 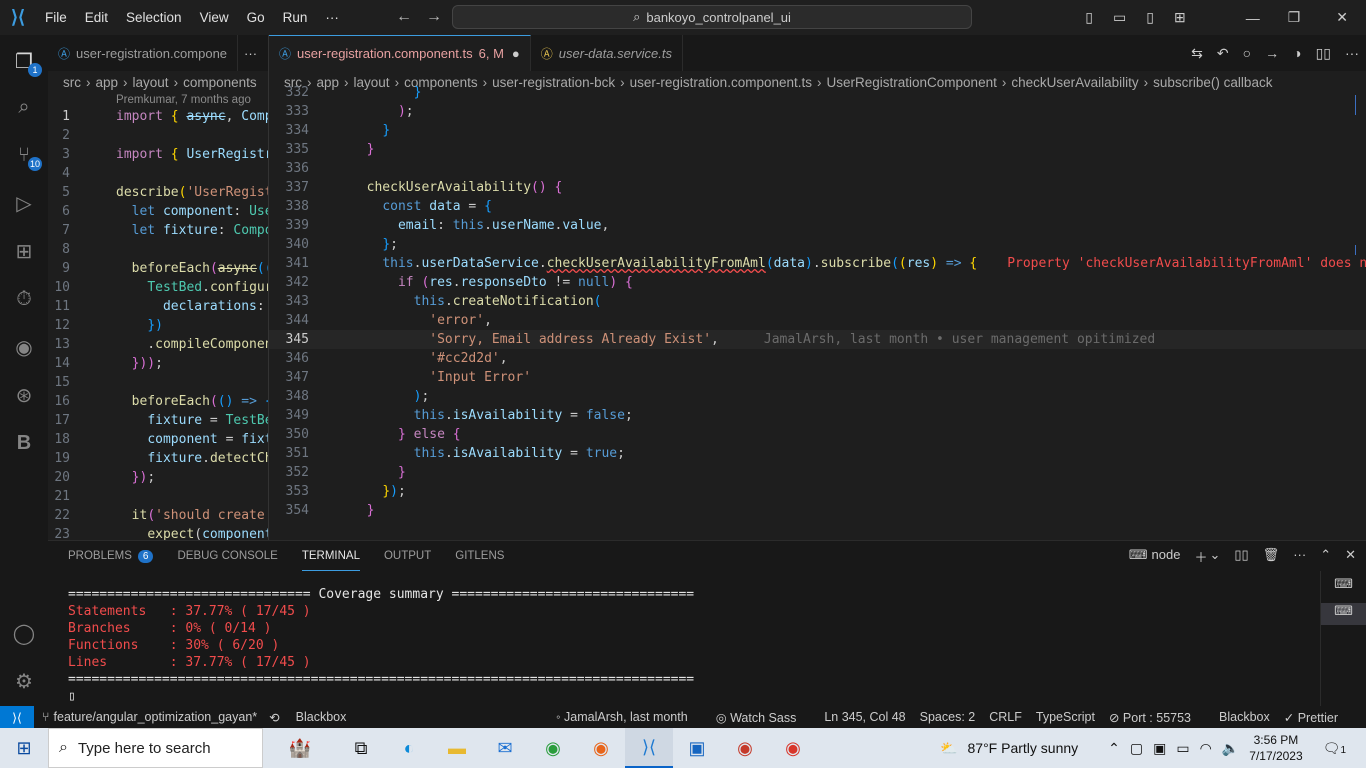 I want to click on line-ending: CRLF, so click(x=1005, y=717).